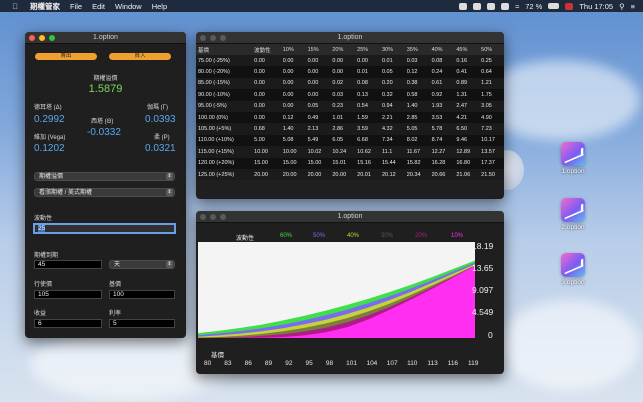 The width and height of the screenshot is (643, 402). Describe the element at coordinates (140, 56) in the screenshot. I see `buy-button: 買入` at that location.